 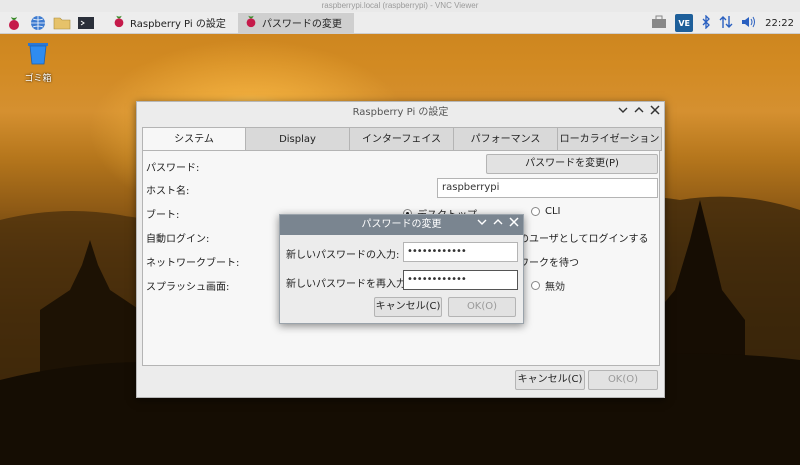 I want to click on hostname-label: ホスト名:, so click(x=168, y=191).